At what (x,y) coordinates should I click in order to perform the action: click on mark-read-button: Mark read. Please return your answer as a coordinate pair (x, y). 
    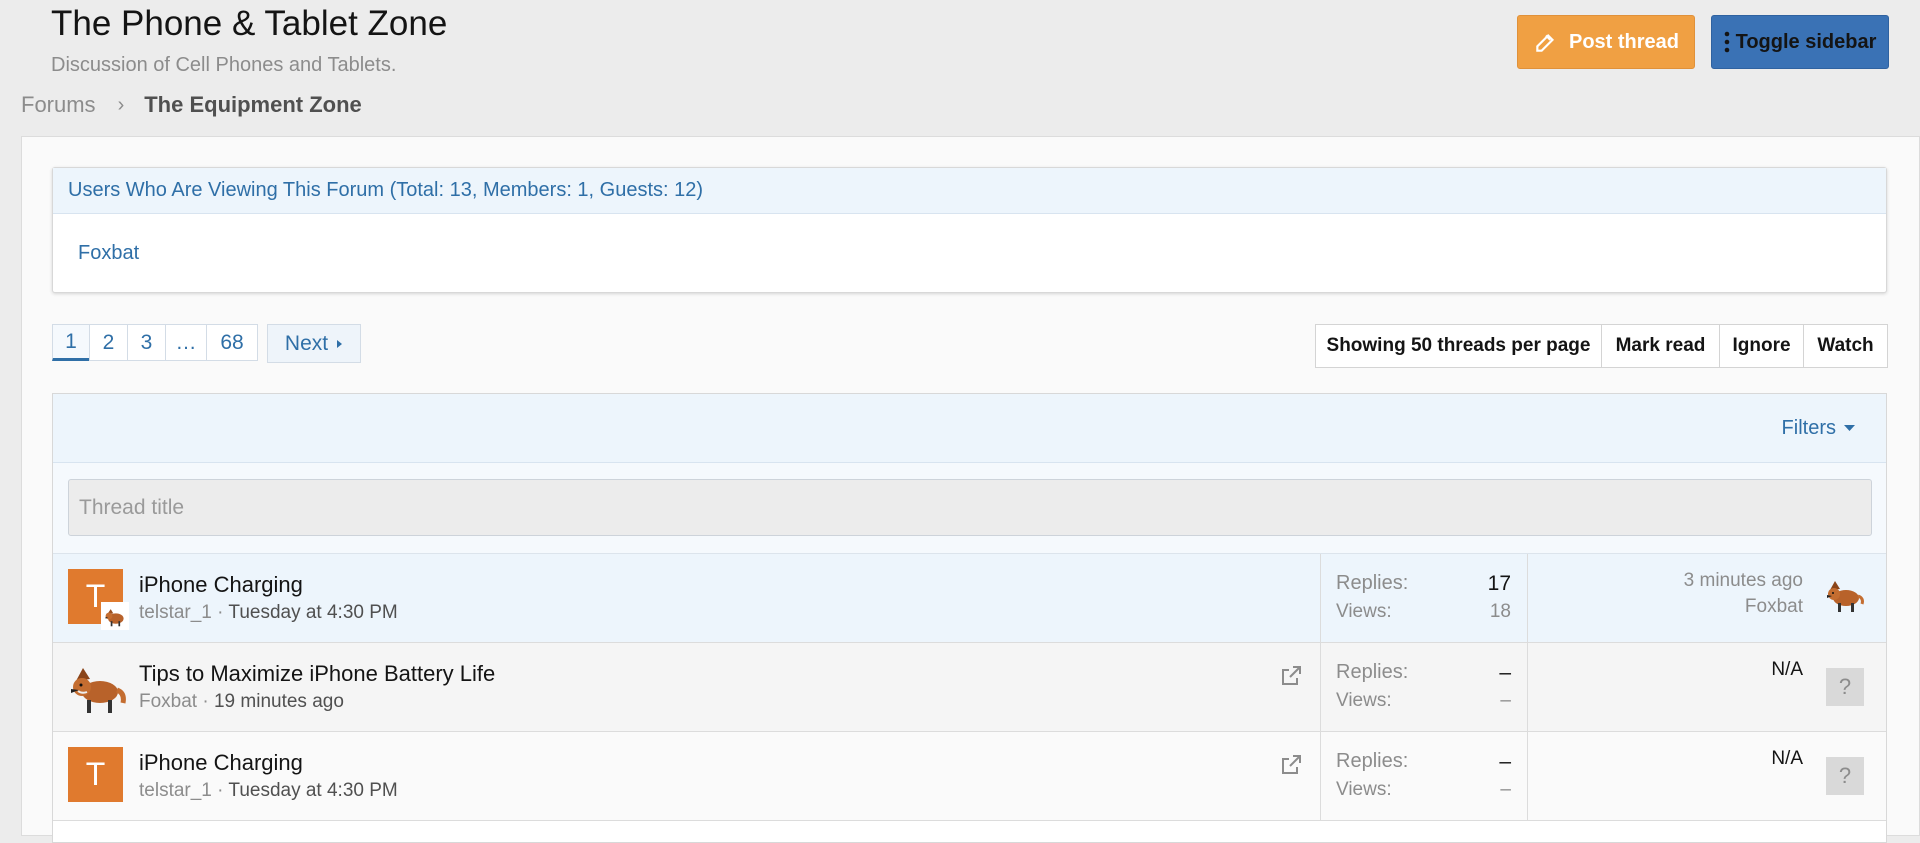
    Looking at the image, I should click on (1661, 346).